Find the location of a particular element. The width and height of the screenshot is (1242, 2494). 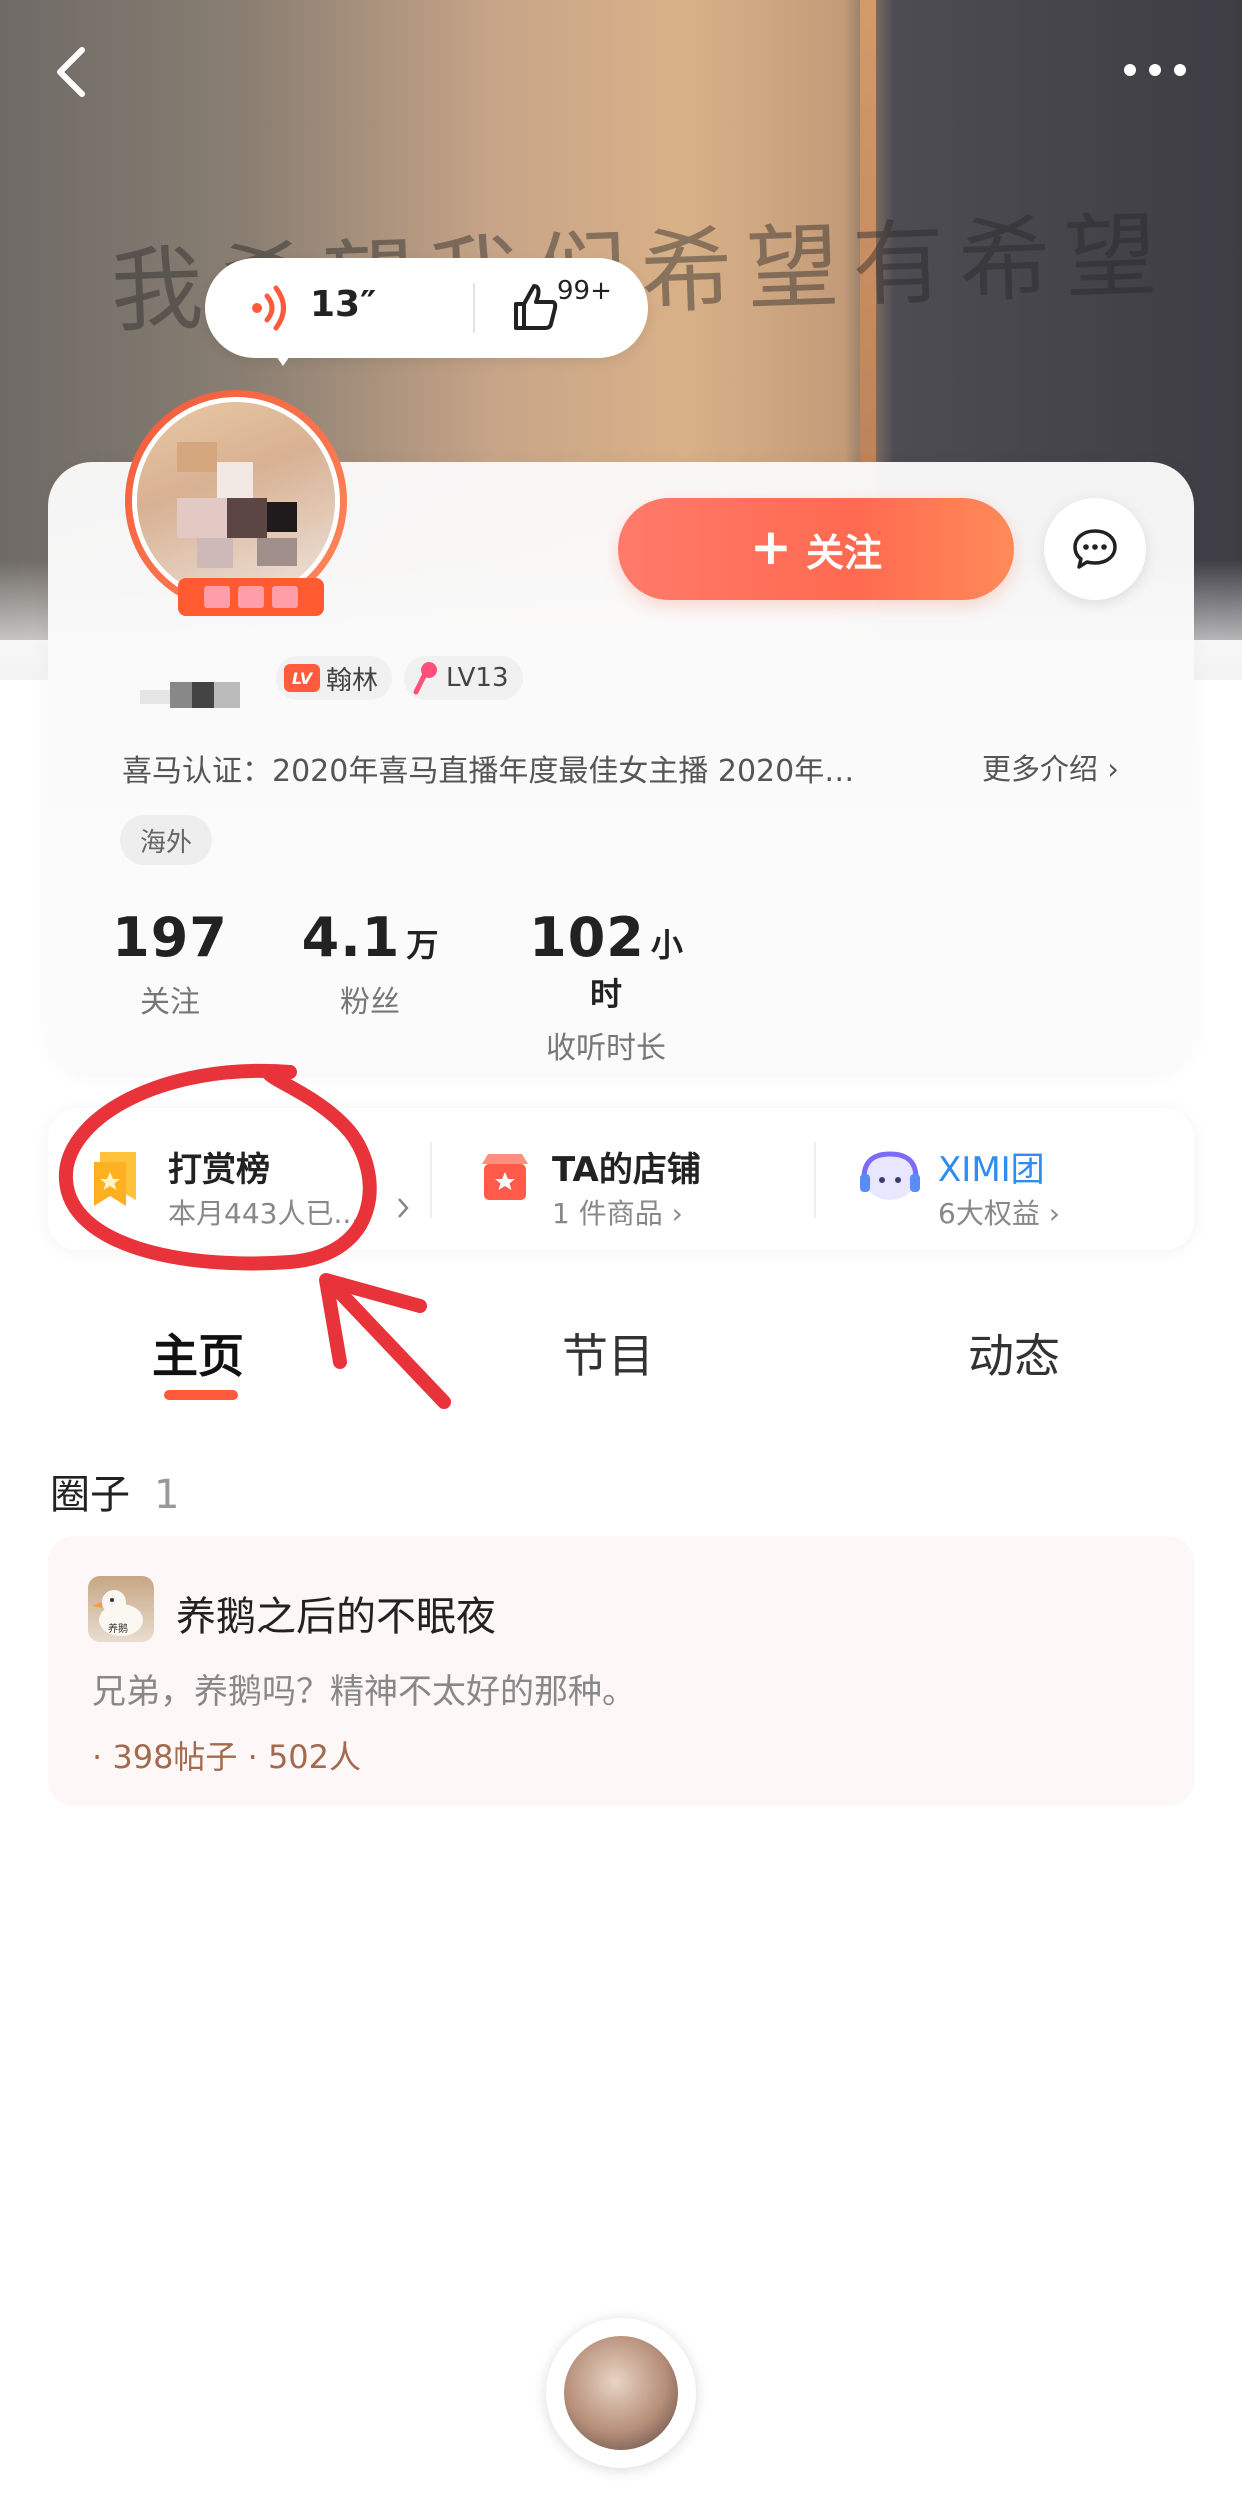

back-button is located at coordinates (72, 72).